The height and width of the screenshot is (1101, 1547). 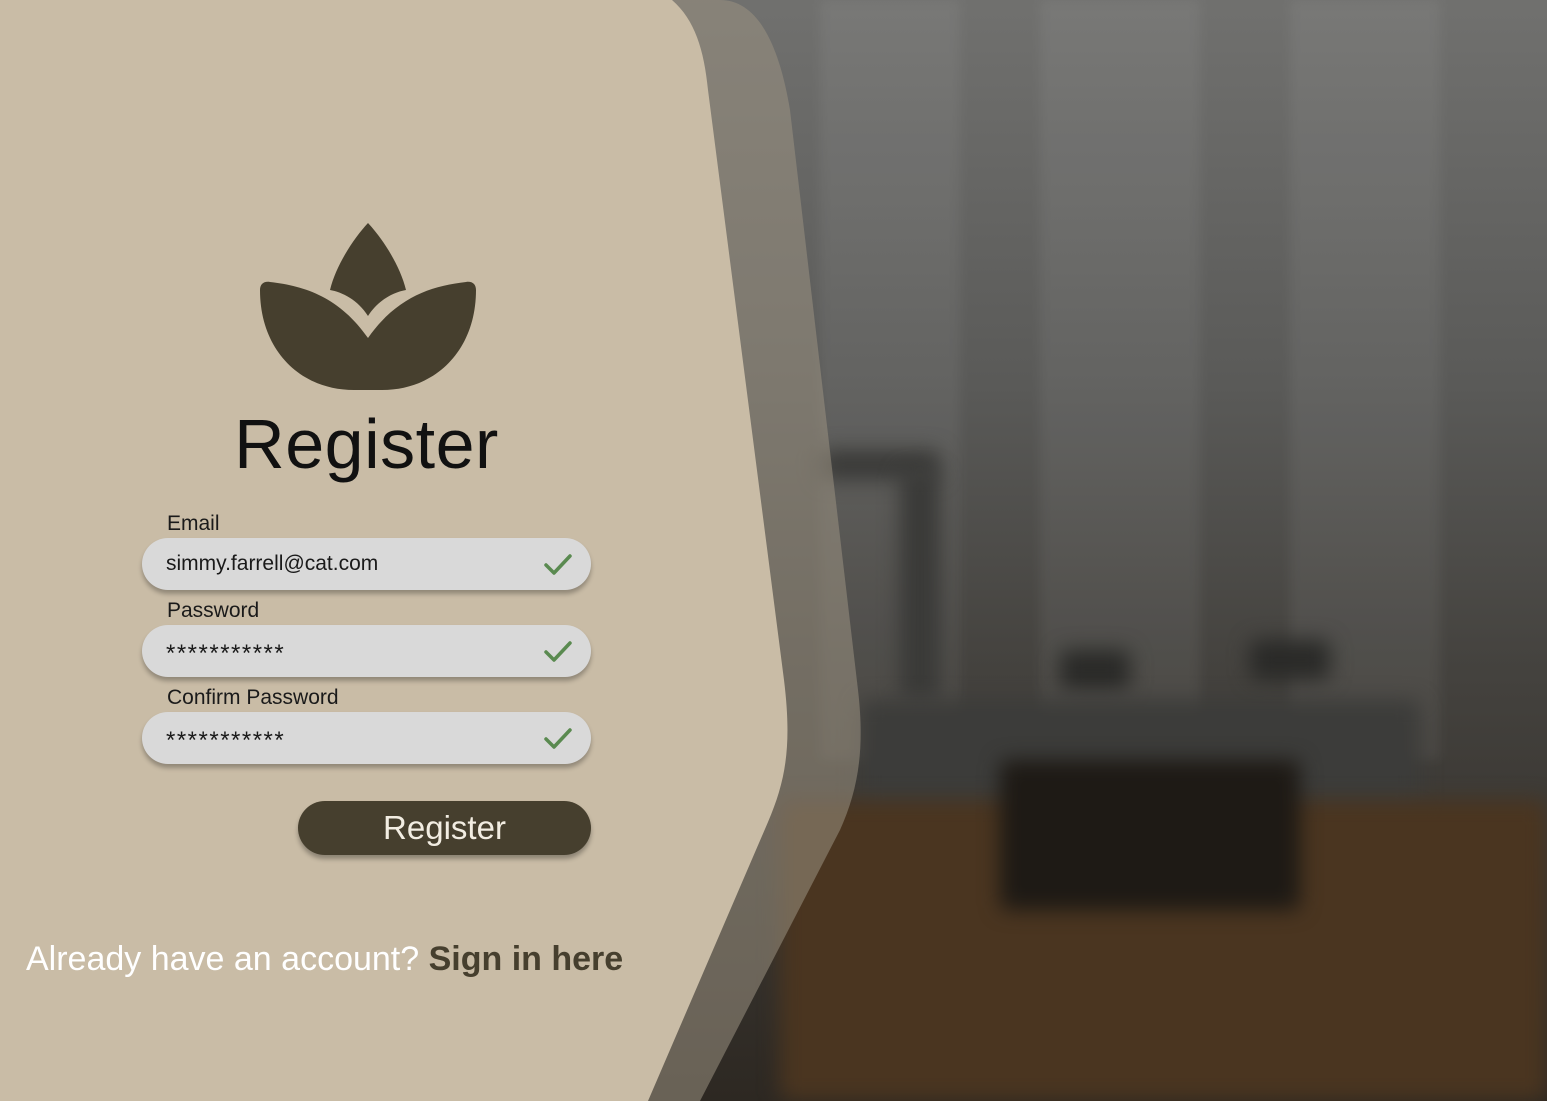 What do you see at coordinates (213, 610) in the screenshot?
I see `password-label: Password` at bounding box center [213, 610].